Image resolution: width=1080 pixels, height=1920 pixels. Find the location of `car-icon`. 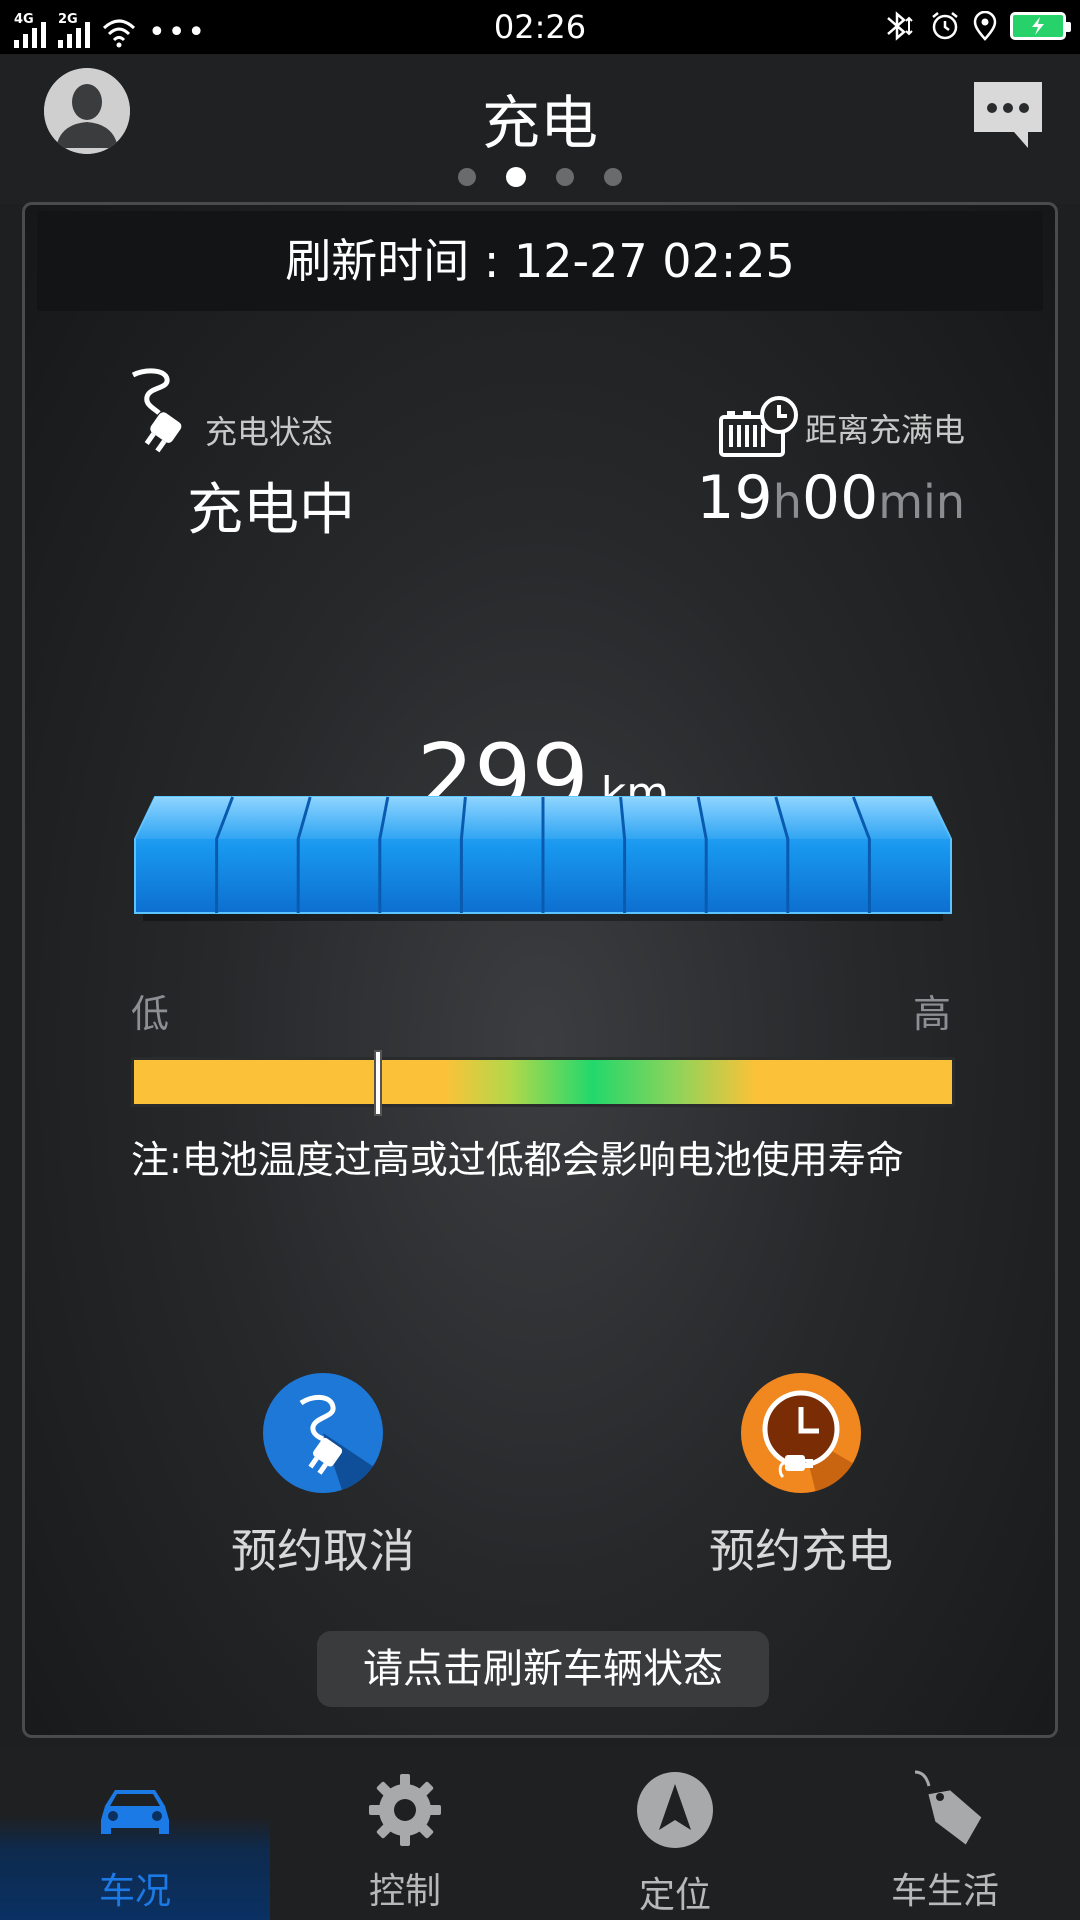

car-icon is located at coordinates (135, 1812).